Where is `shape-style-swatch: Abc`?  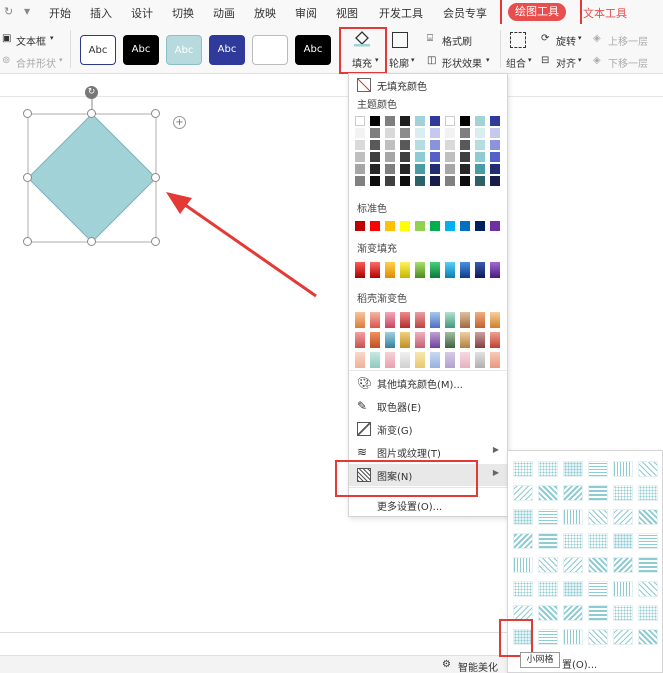
shape-style-swatch: Abc is located at coordinates (184, 50).